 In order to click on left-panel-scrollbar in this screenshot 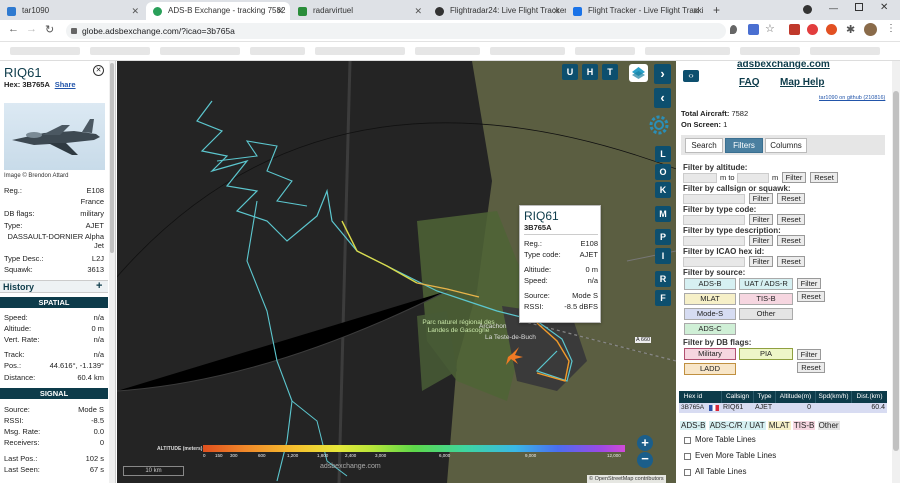, I will do `click(112, 272)`.